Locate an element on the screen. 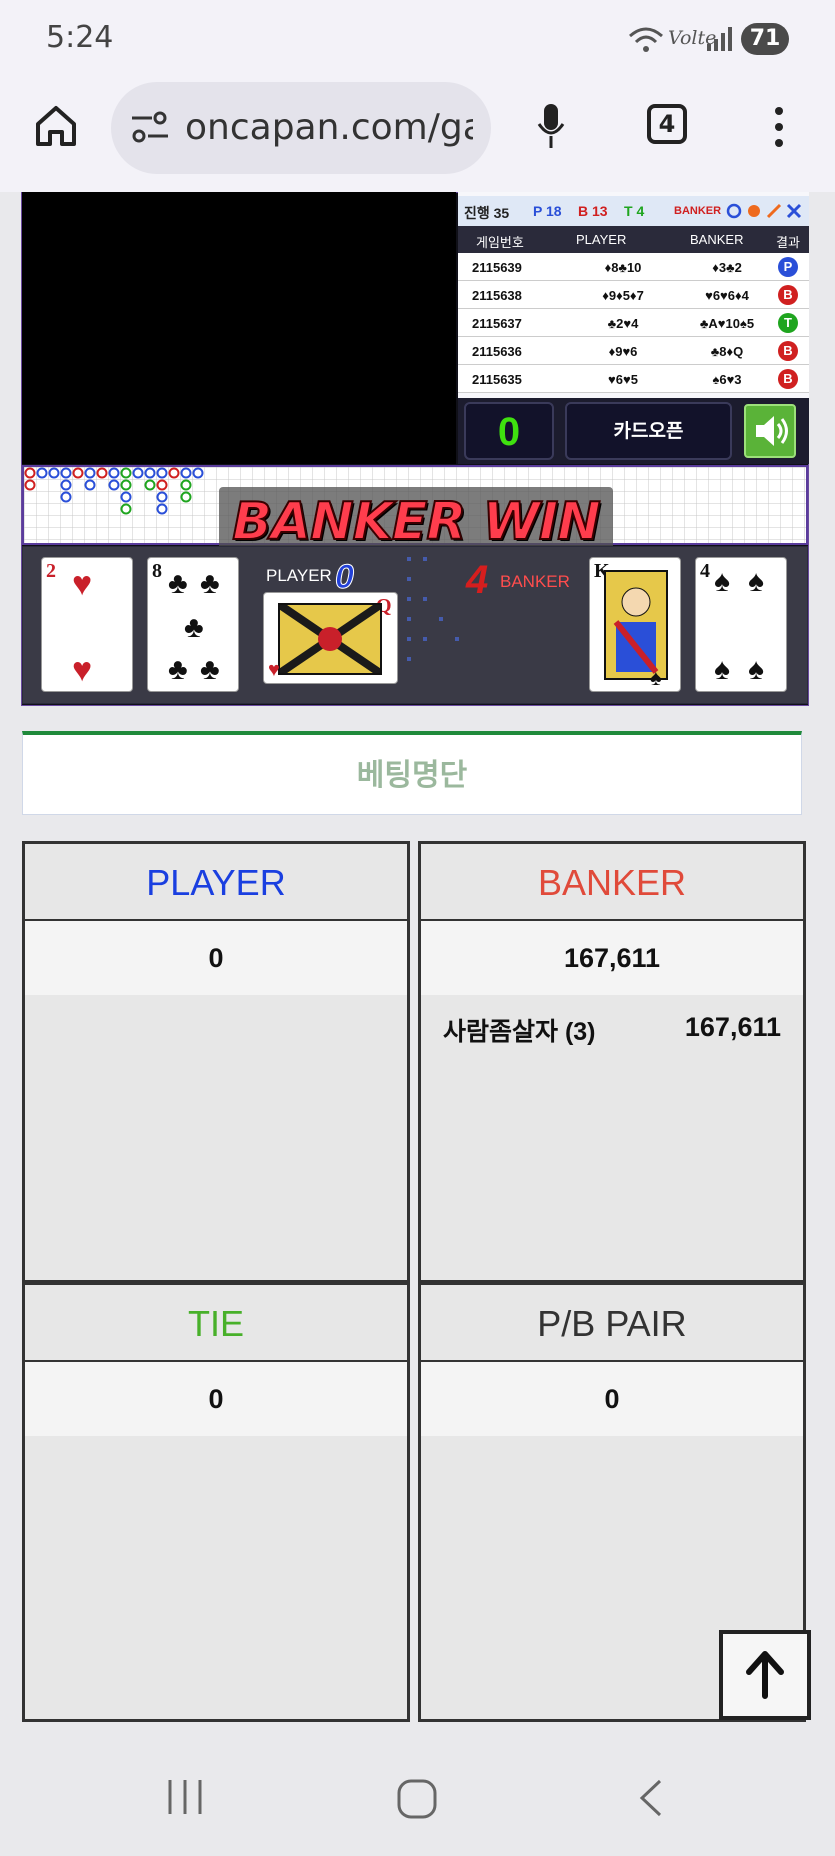 The width and height of the screenshot is (835, 1856). bettor-name: 사람좀살자 (3) is located at coordinates (519, 1032).